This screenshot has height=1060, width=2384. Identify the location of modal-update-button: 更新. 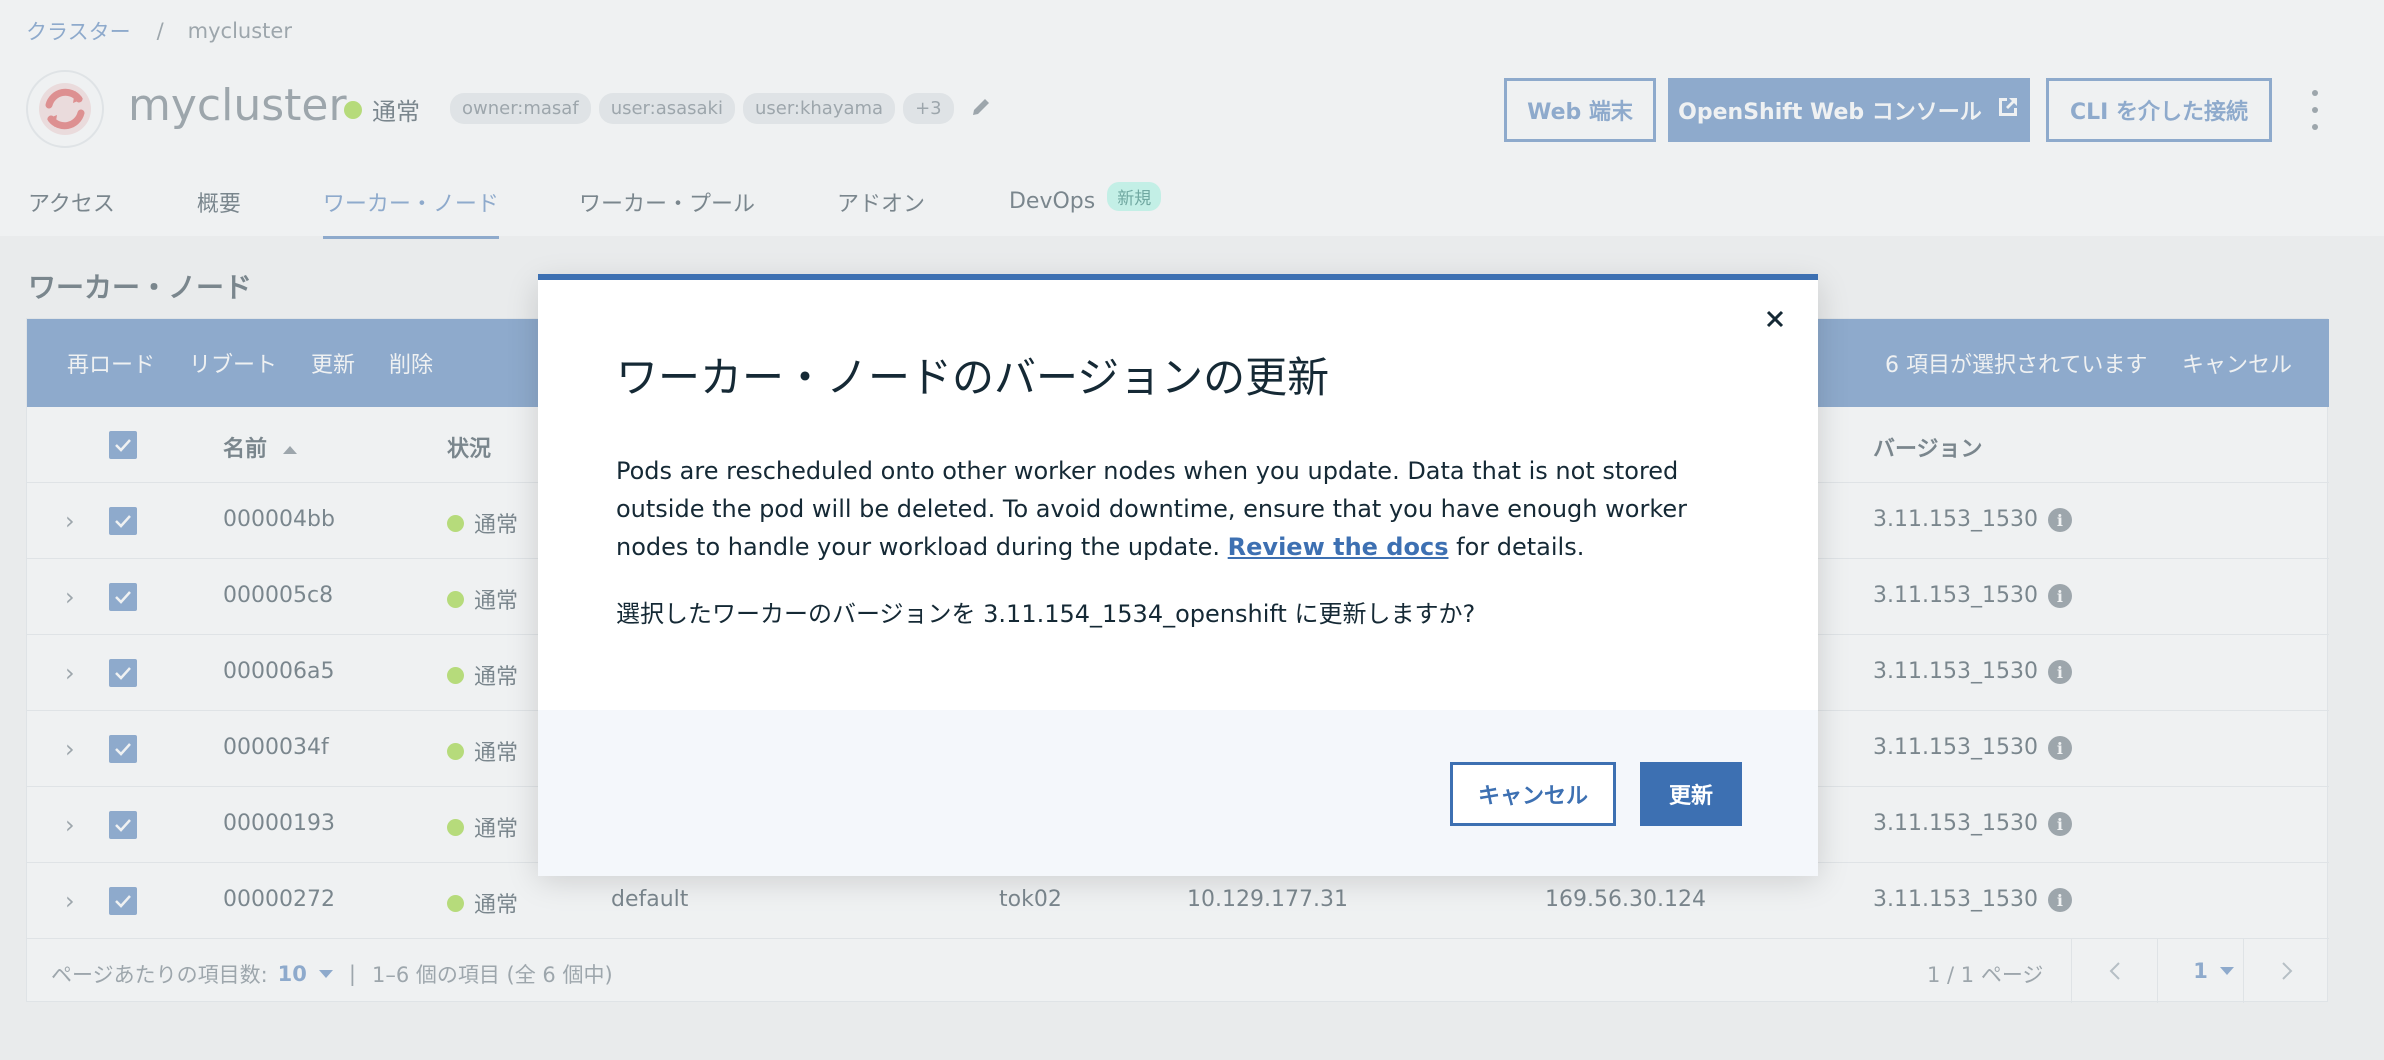
(1691, 794).